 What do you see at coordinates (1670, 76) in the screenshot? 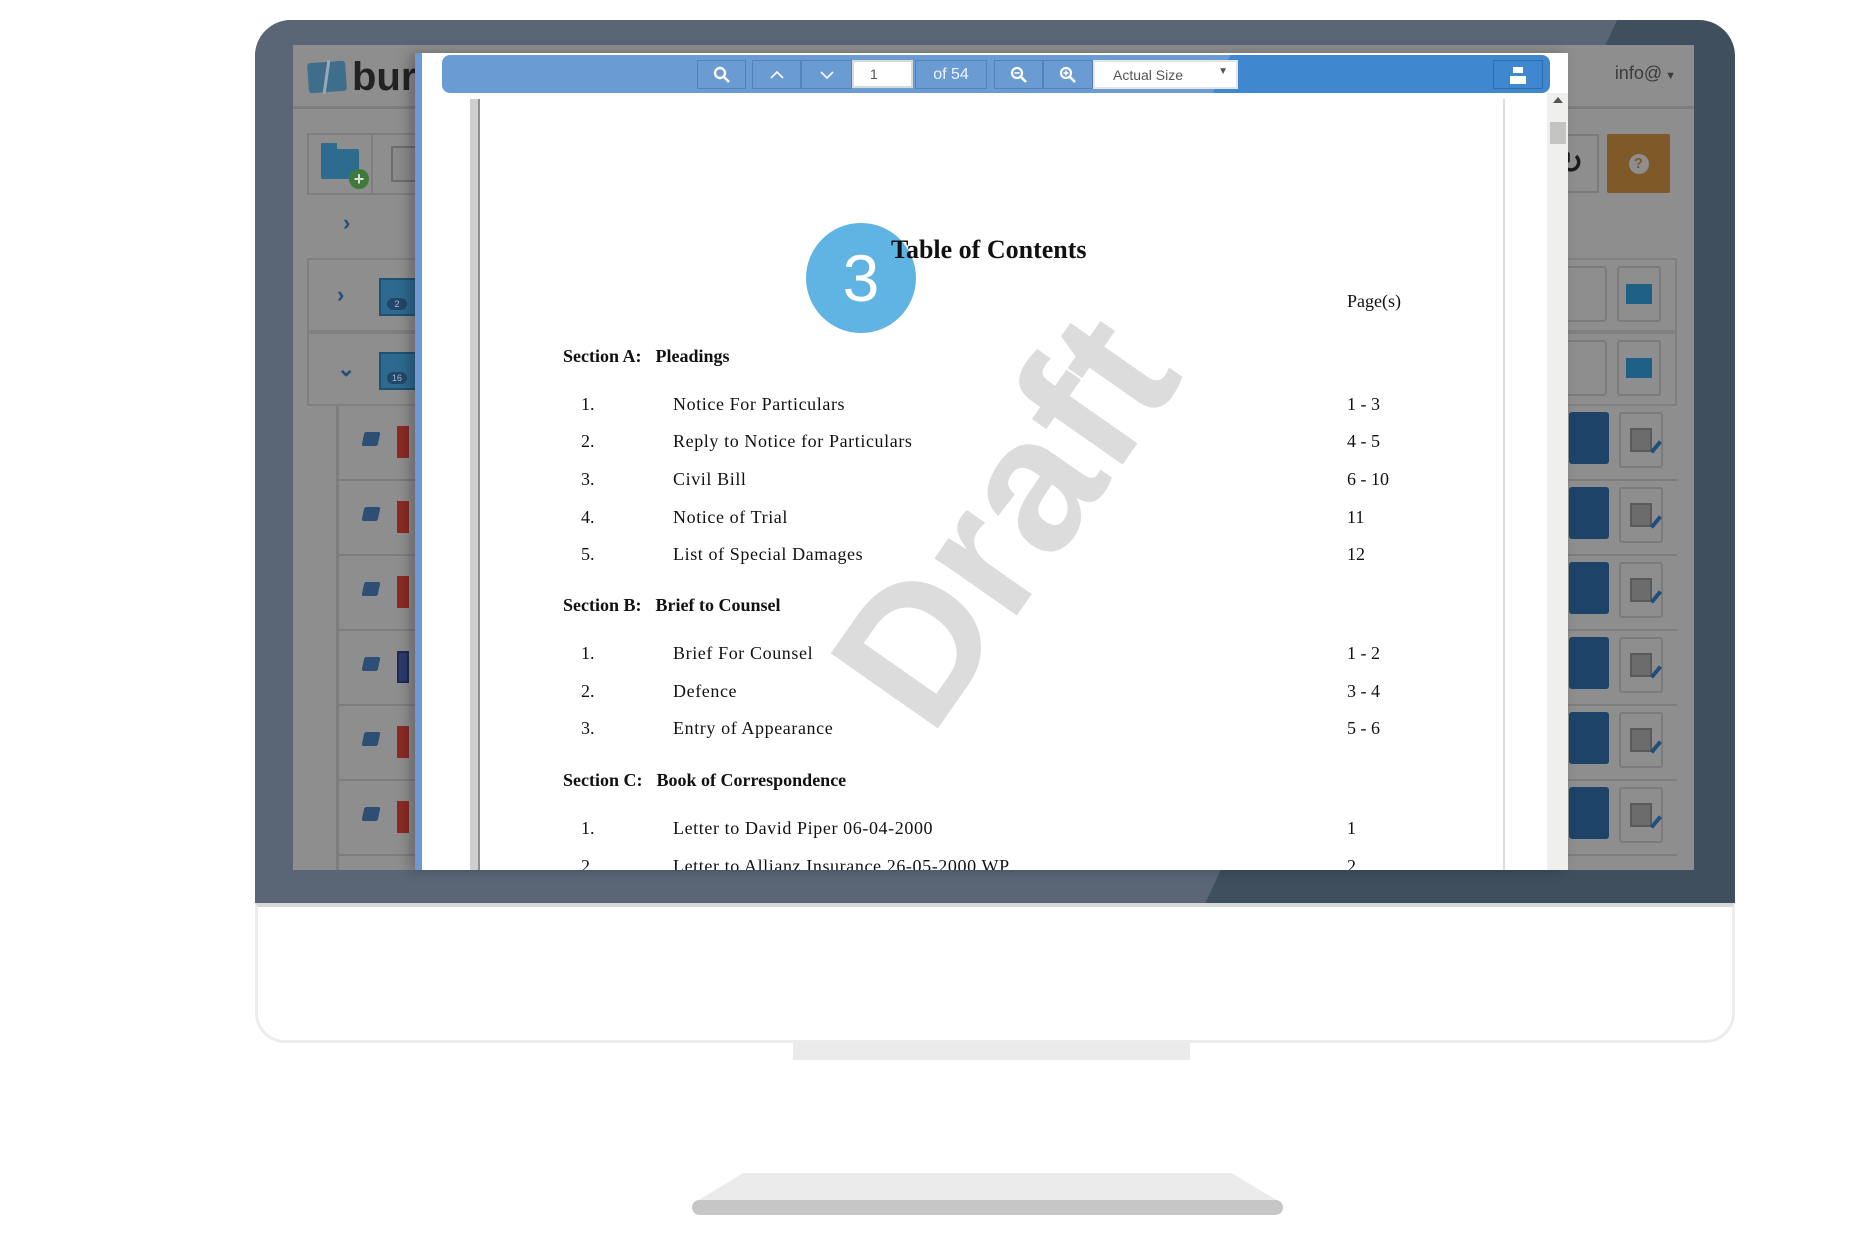
I see `caret-down-icon: ▼` at bounding box center [1670, 76].